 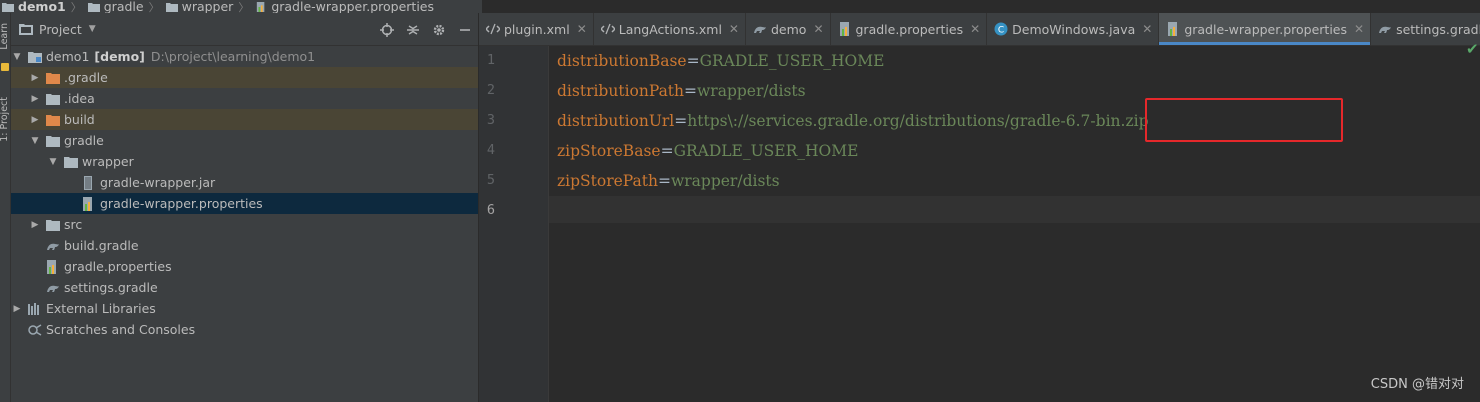 I want to click on code-line: zipStoreBase=GRADLE_USER_HOME, so click(x=707, y=151).